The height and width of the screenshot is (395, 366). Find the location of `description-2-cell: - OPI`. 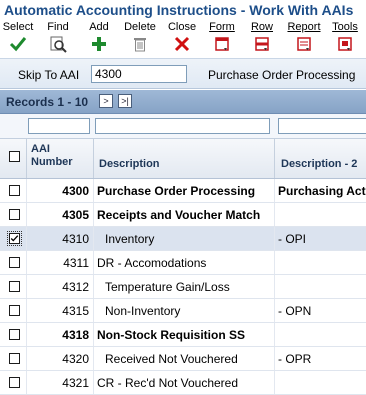

description-2-cell: - OPI is located at coordinates (292, 239).